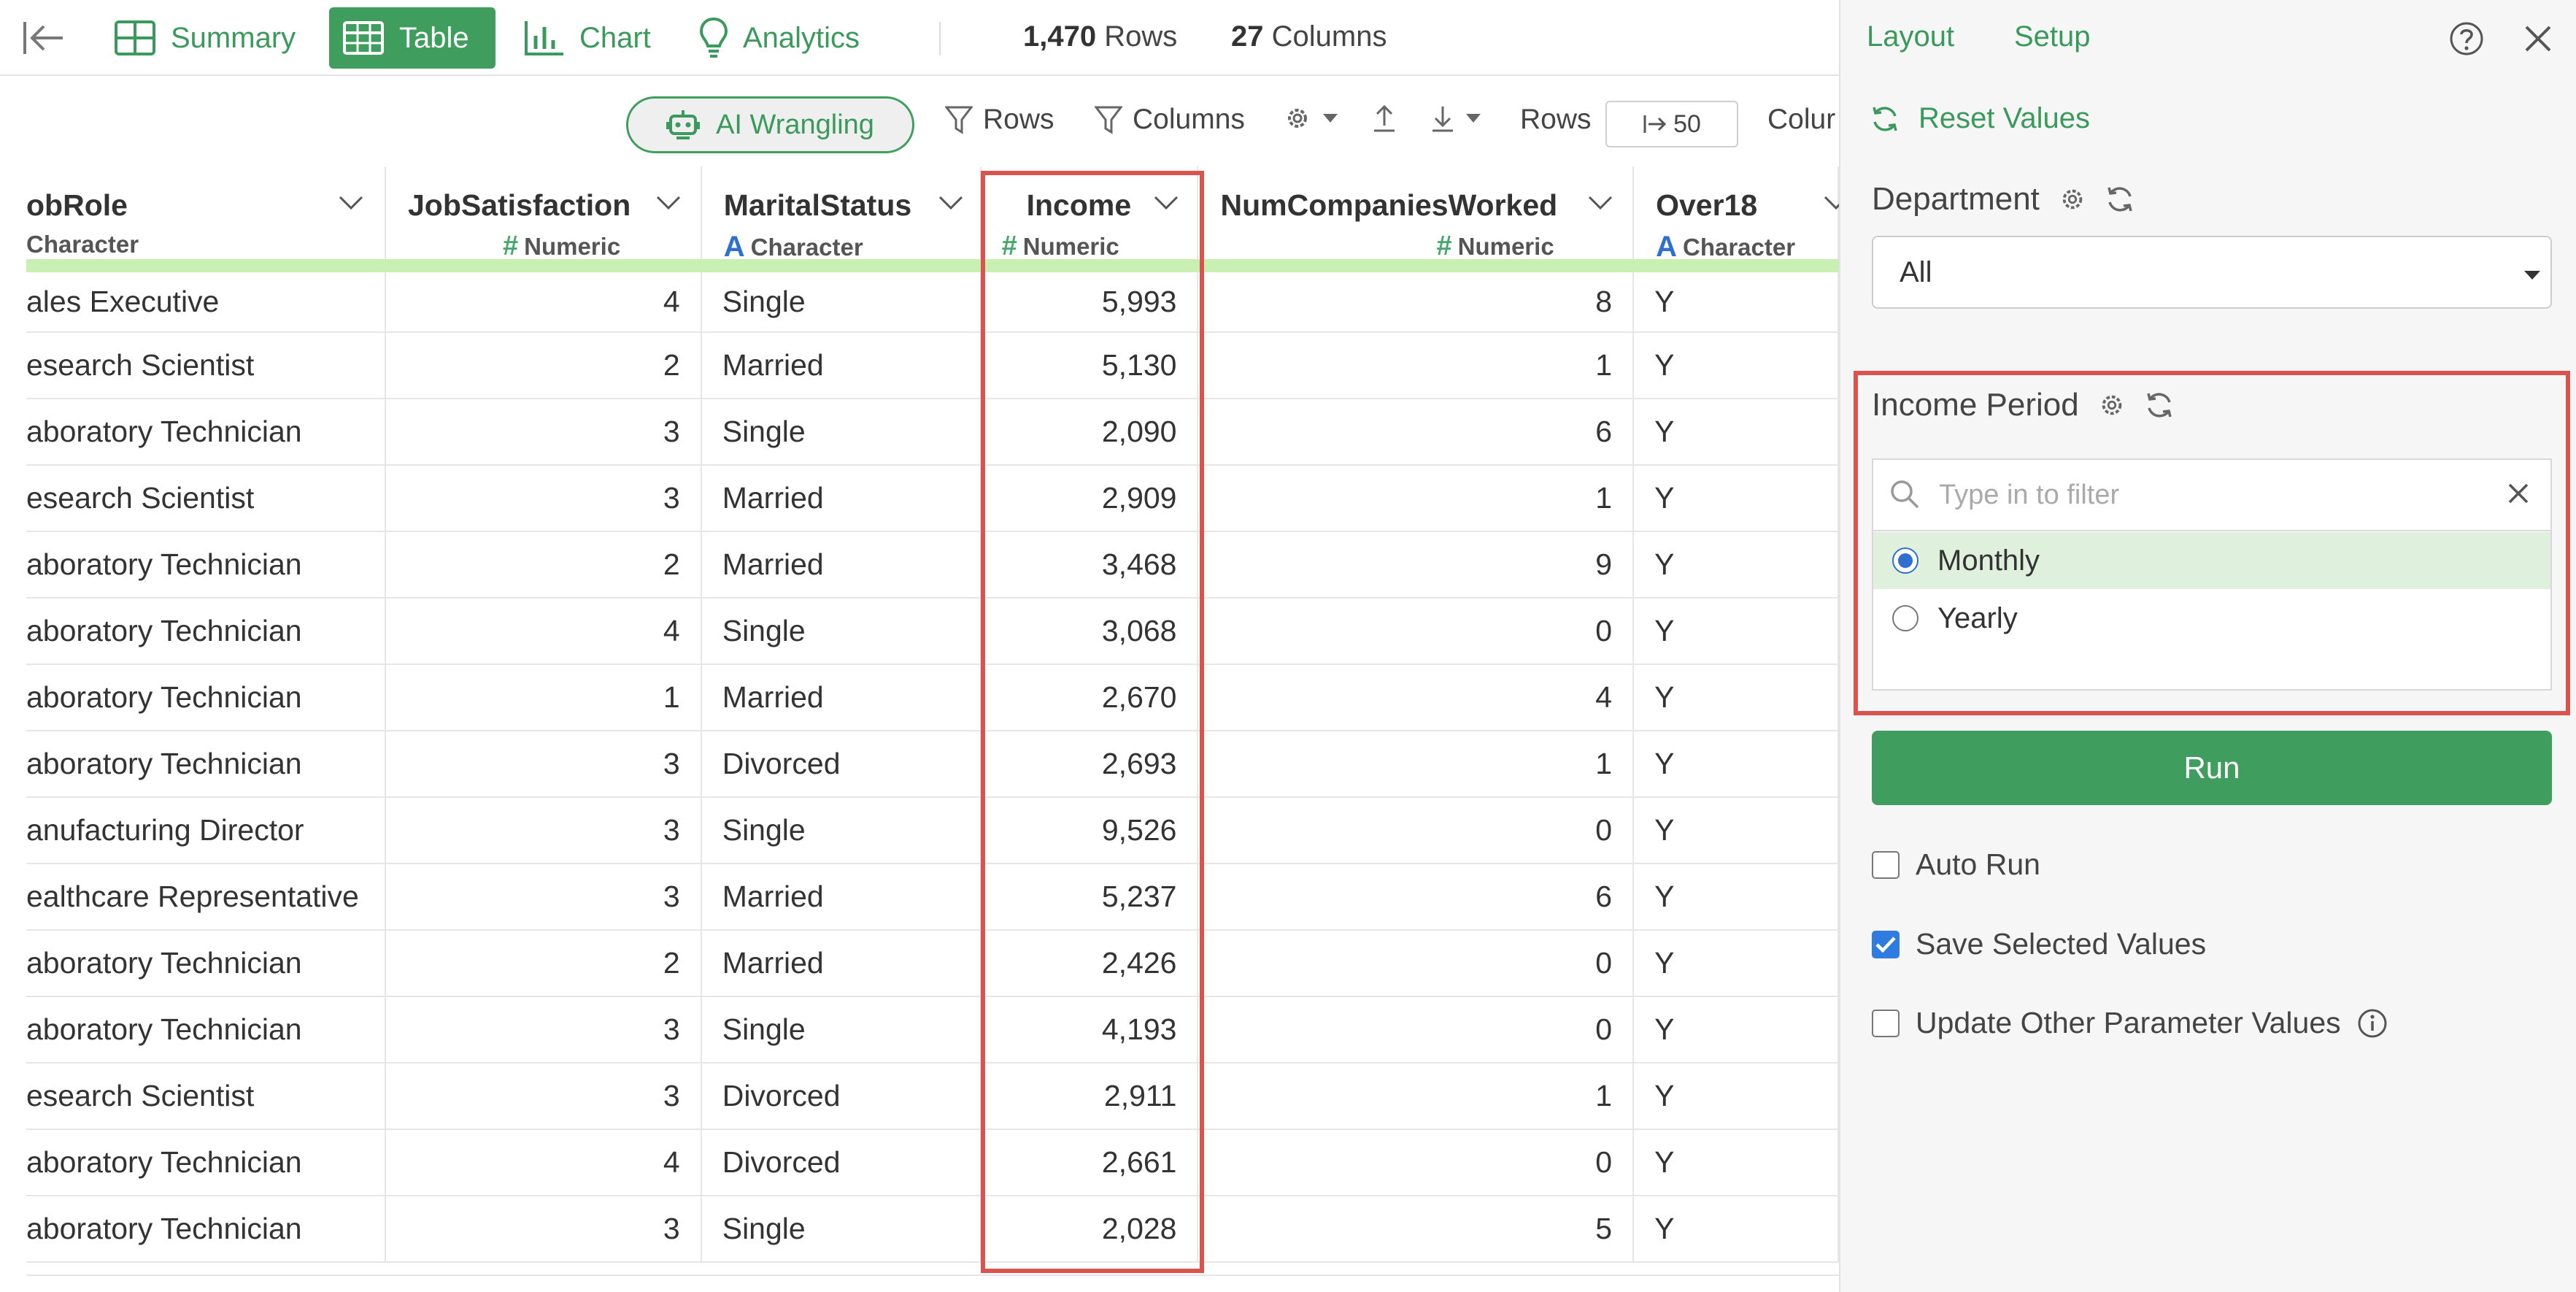  Describe the element at coordinates (2211, 619) in the screenshot. I see `income-period-option-yearly: Yearly` at that location.